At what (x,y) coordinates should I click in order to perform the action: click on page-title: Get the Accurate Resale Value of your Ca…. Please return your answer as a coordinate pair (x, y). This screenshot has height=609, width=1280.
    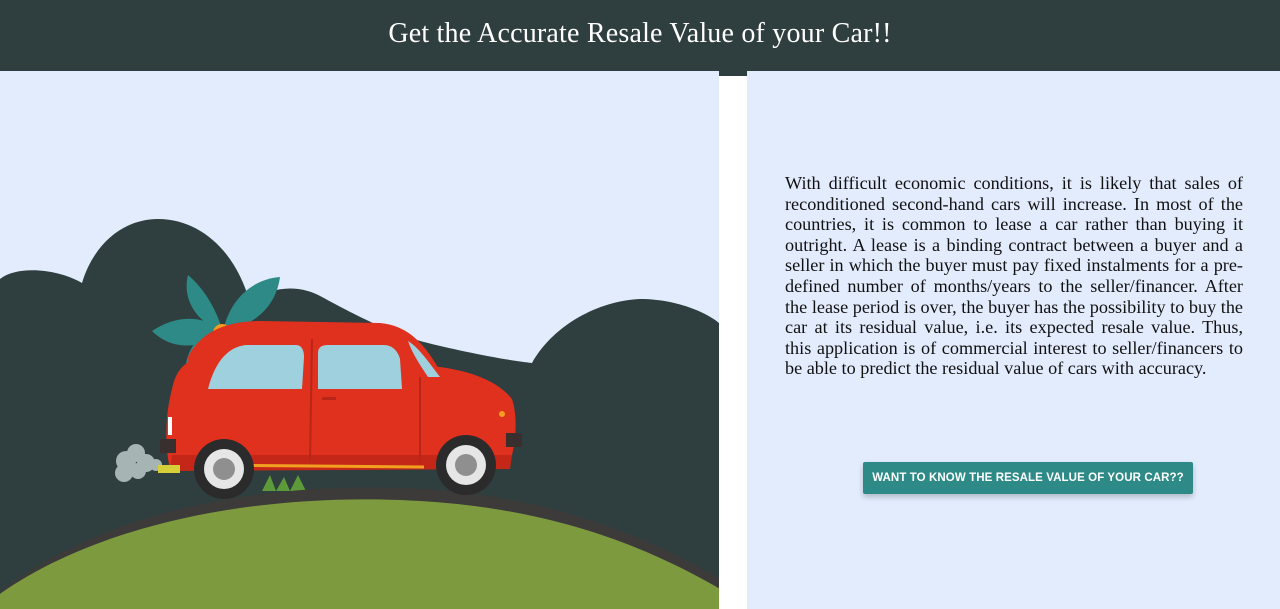
    Looking at the image, I should click on (640, 33).